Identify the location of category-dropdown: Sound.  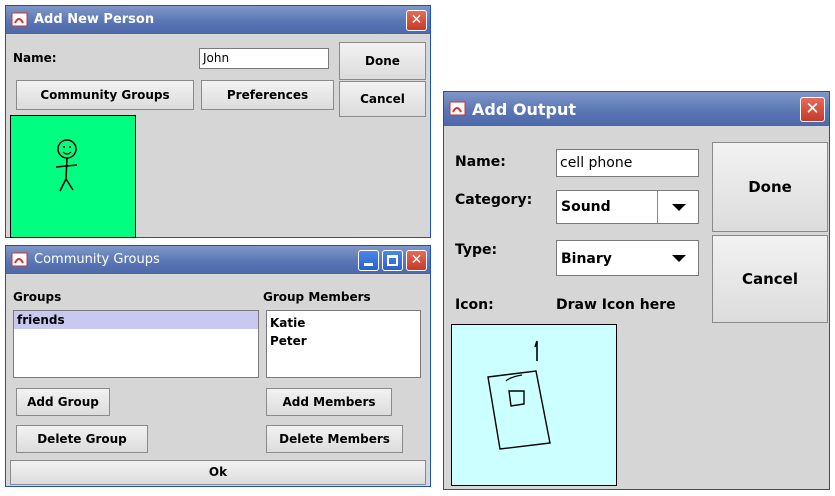
(627, 207).